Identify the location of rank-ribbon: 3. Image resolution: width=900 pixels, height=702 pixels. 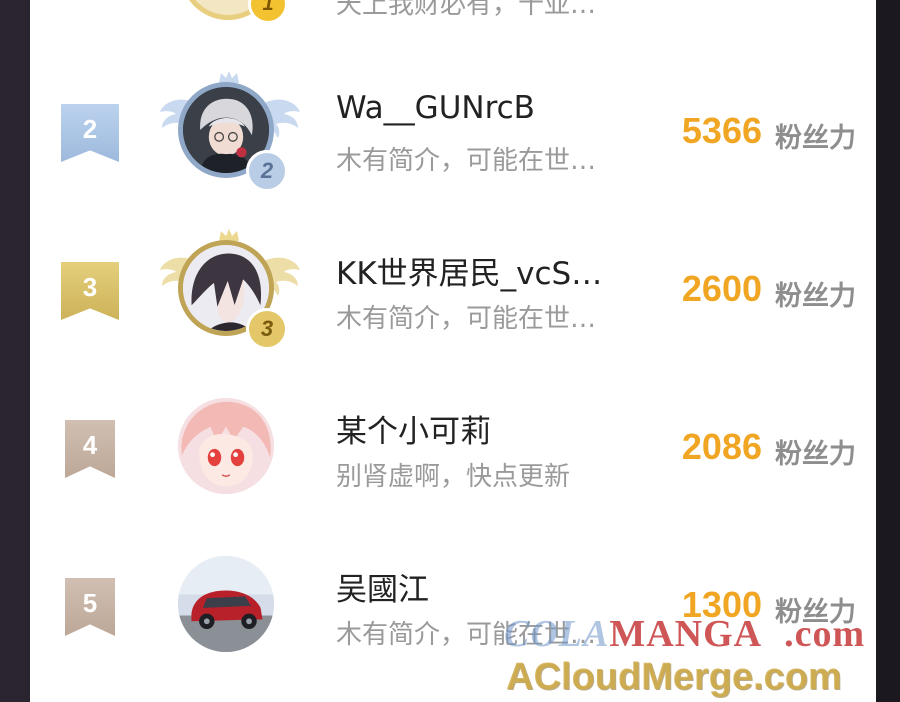
(90, 291).